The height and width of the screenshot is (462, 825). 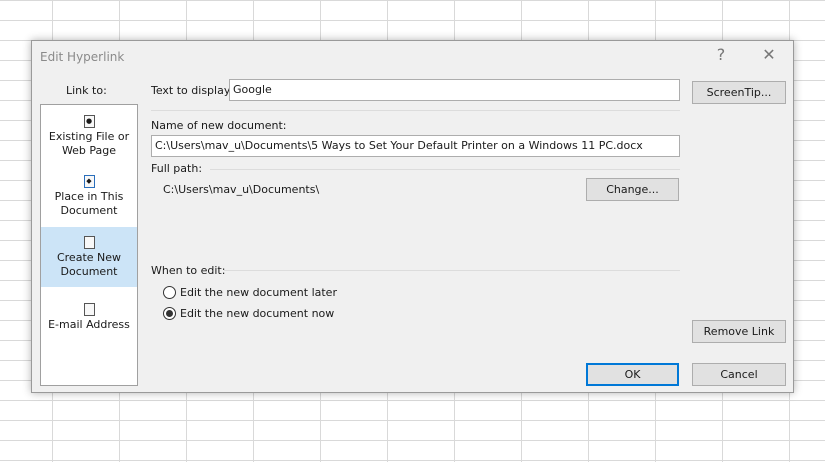 I want to click on ok-button: OK, so click(x=632, y=374).